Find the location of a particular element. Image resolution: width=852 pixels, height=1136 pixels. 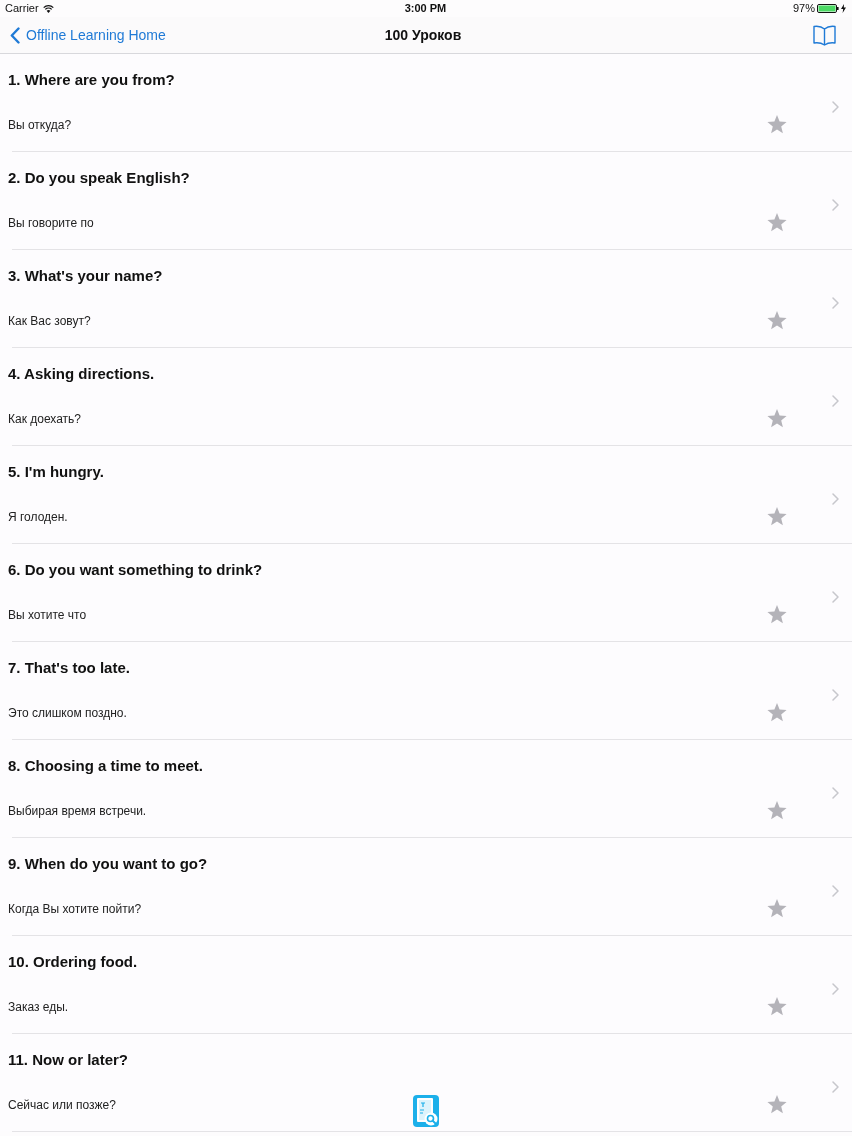

lesson-translation: Вы откуда? is located at coordinates (40, 125).